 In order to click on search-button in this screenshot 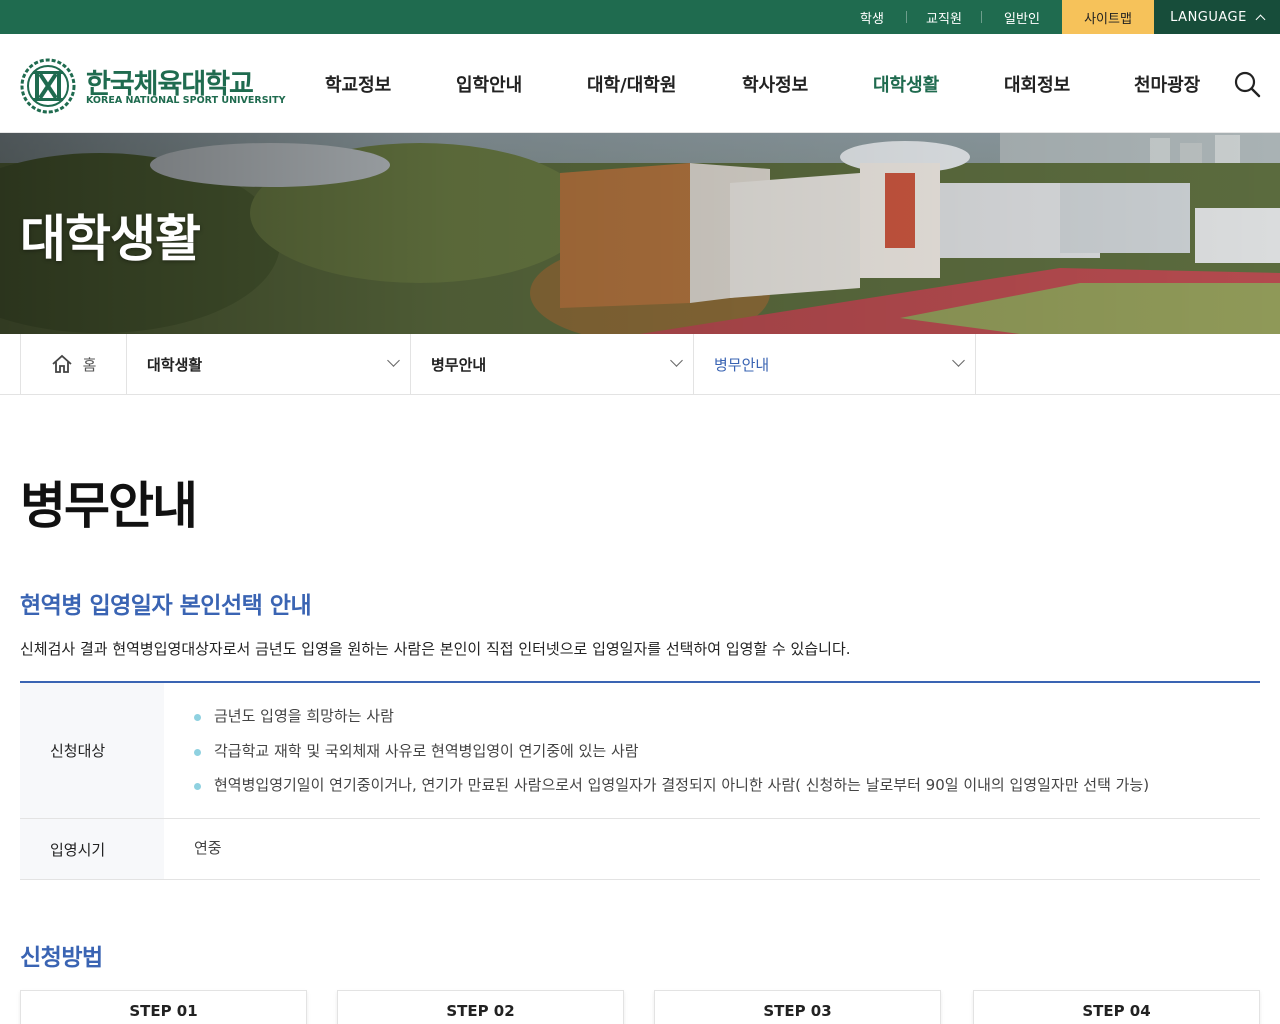, I will do `click(1247, 84)`.